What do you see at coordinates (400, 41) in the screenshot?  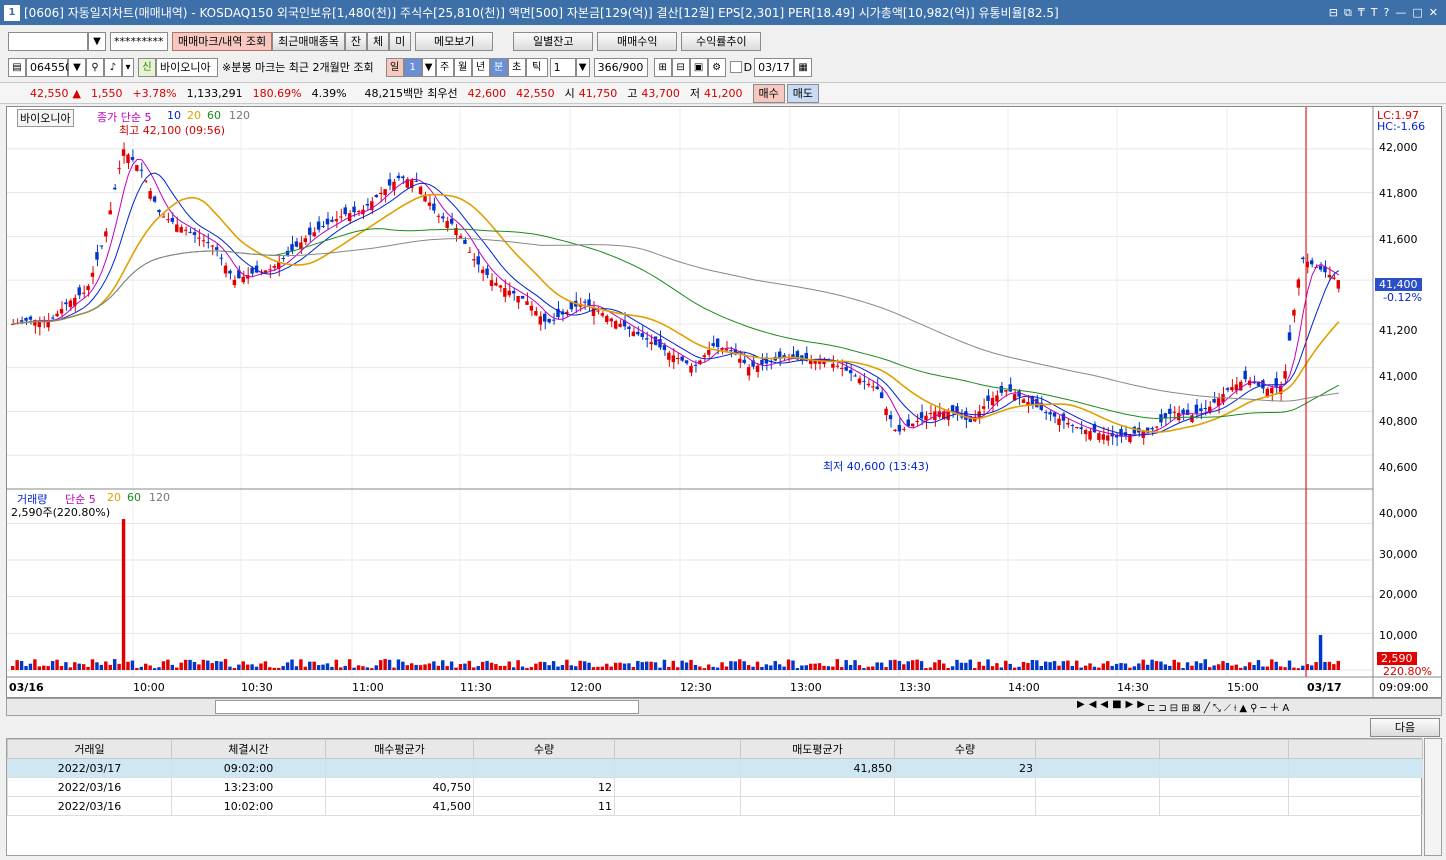 I see `tab-unfilled: 미` at bounding box center [400, 41].